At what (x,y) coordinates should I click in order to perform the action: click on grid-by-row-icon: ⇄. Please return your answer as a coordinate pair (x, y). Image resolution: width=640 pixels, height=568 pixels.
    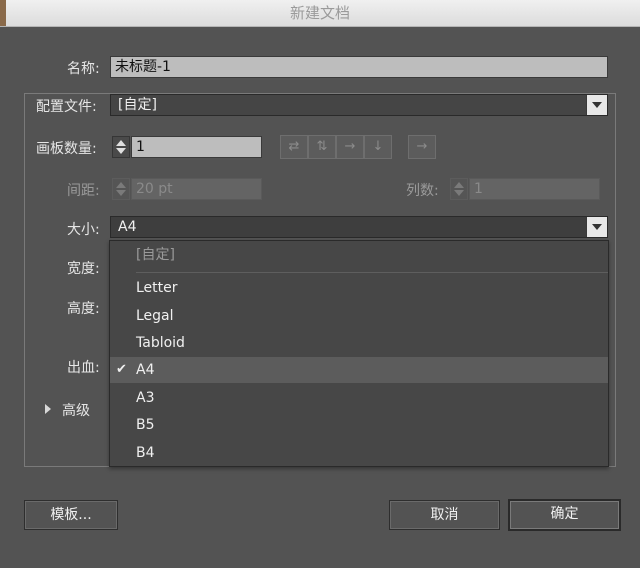
    Looking at the image, I should click on (294, 147).